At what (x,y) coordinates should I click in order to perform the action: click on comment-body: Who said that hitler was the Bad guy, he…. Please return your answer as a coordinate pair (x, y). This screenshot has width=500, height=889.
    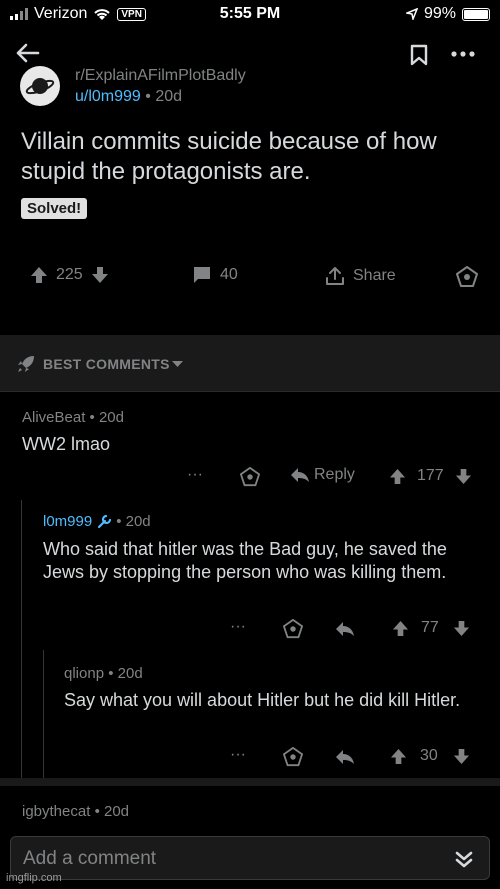
    Looking at the image, I should click on (245, 560).